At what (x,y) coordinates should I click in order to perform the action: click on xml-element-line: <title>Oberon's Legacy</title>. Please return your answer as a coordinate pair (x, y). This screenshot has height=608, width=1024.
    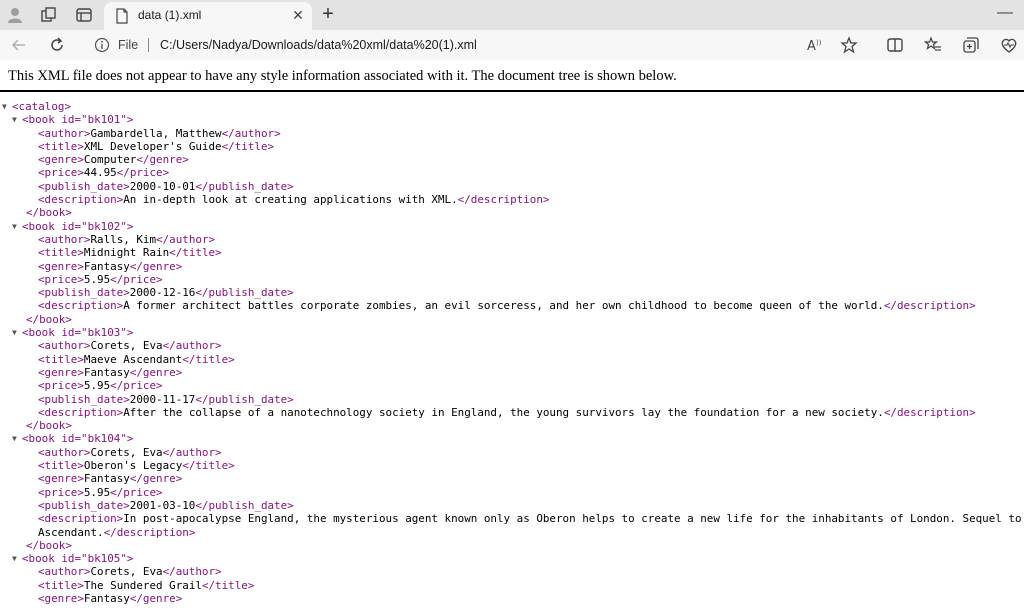
    Looking at the image, I should click on (136, 466).